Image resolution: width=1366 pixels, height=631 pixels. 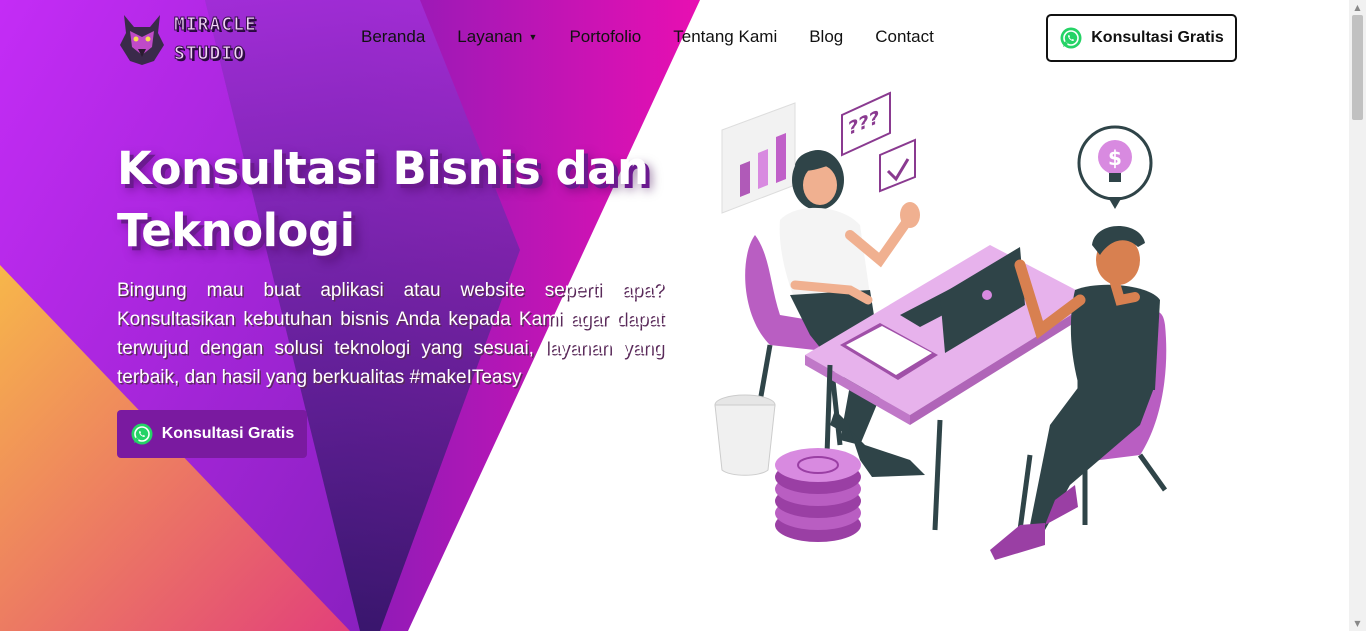 What do you see at coordinates (758, 158) in the screenshot?
I see `bar-chart-board` at bounding box center [758, 158].